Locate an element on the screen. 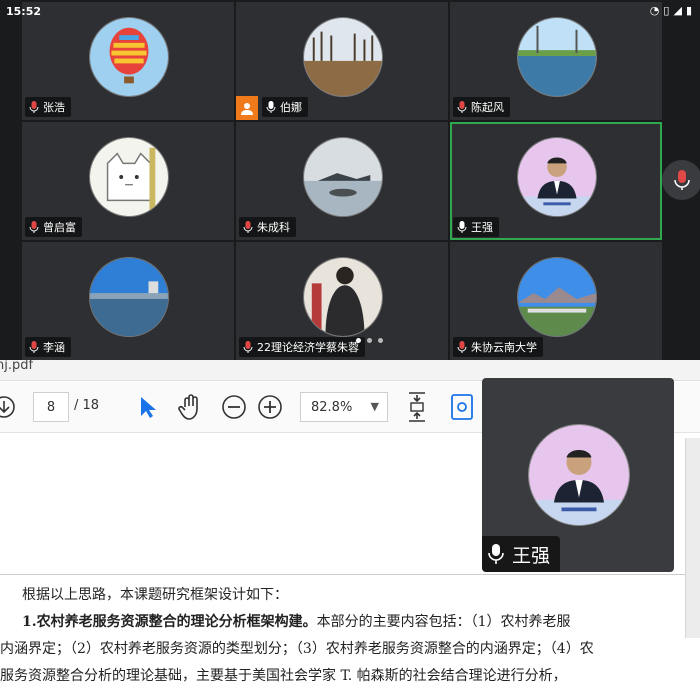 The image size is (700, 696). side-panel-edge is located at coordinates (692, 538).